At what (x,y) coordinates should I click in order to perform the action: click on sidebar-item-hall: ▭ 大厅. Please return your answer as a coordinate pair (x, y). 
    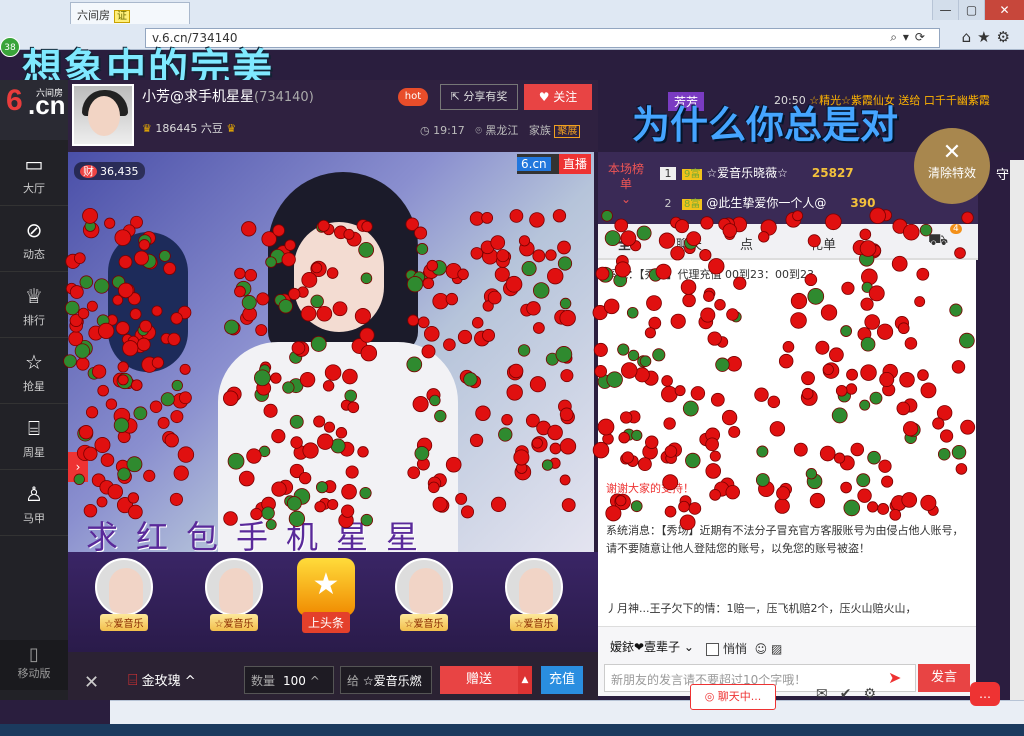
    Looking at the image, I should click on (34, 173).